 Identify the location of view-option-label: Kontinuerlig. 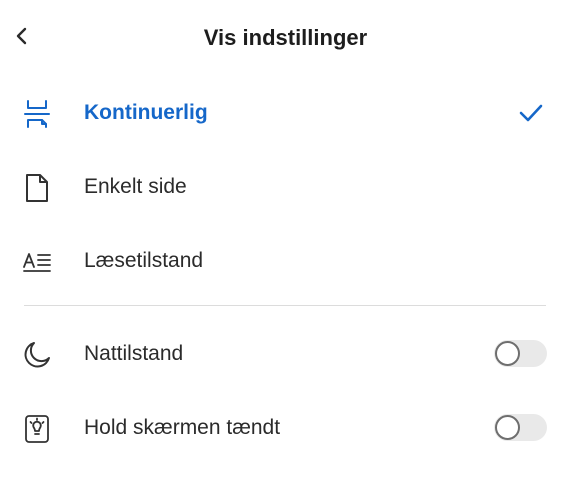
(146, 112).